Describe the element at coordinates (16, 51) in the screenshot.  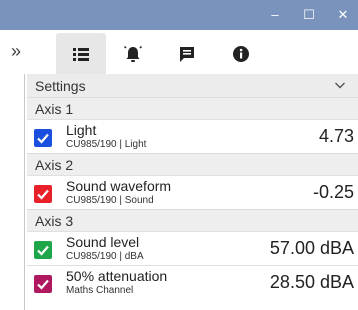
I see `collapse-panel-button: »` at that location.